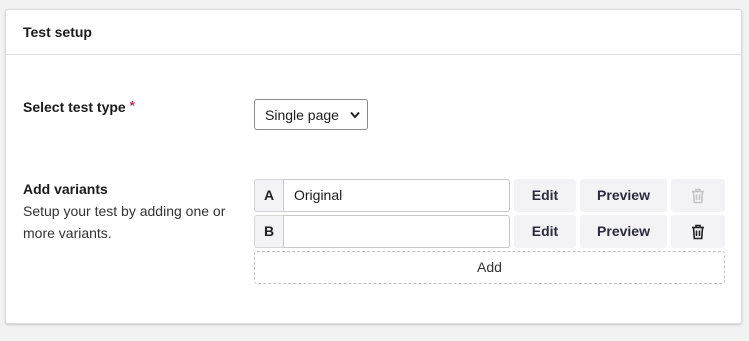  Describe the element at coordinates (489, 267) in the screenshot. I see `add-variant-button: Add` at that location.